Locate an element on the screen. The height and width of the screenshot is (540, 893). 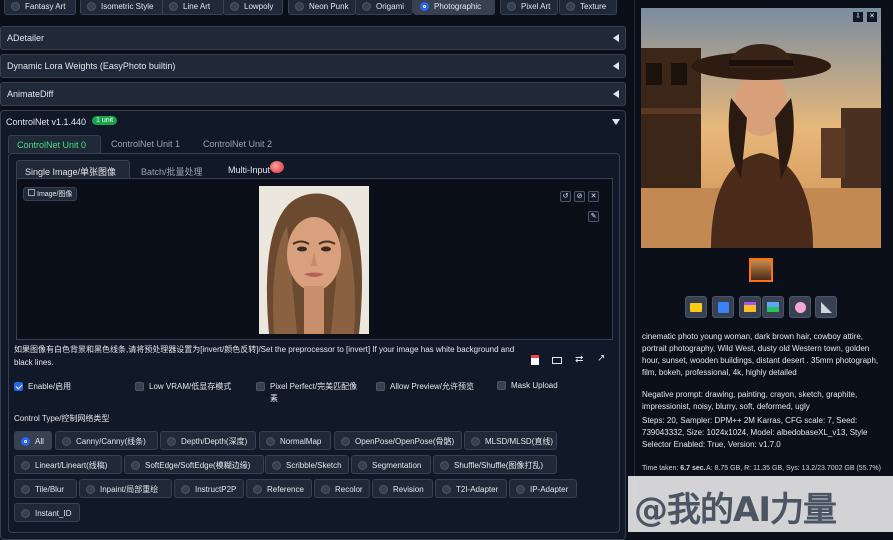
pixel-perfect-checkbox: Pixel Perfect/完美匹配像素 is located at coordinates (308, 393).